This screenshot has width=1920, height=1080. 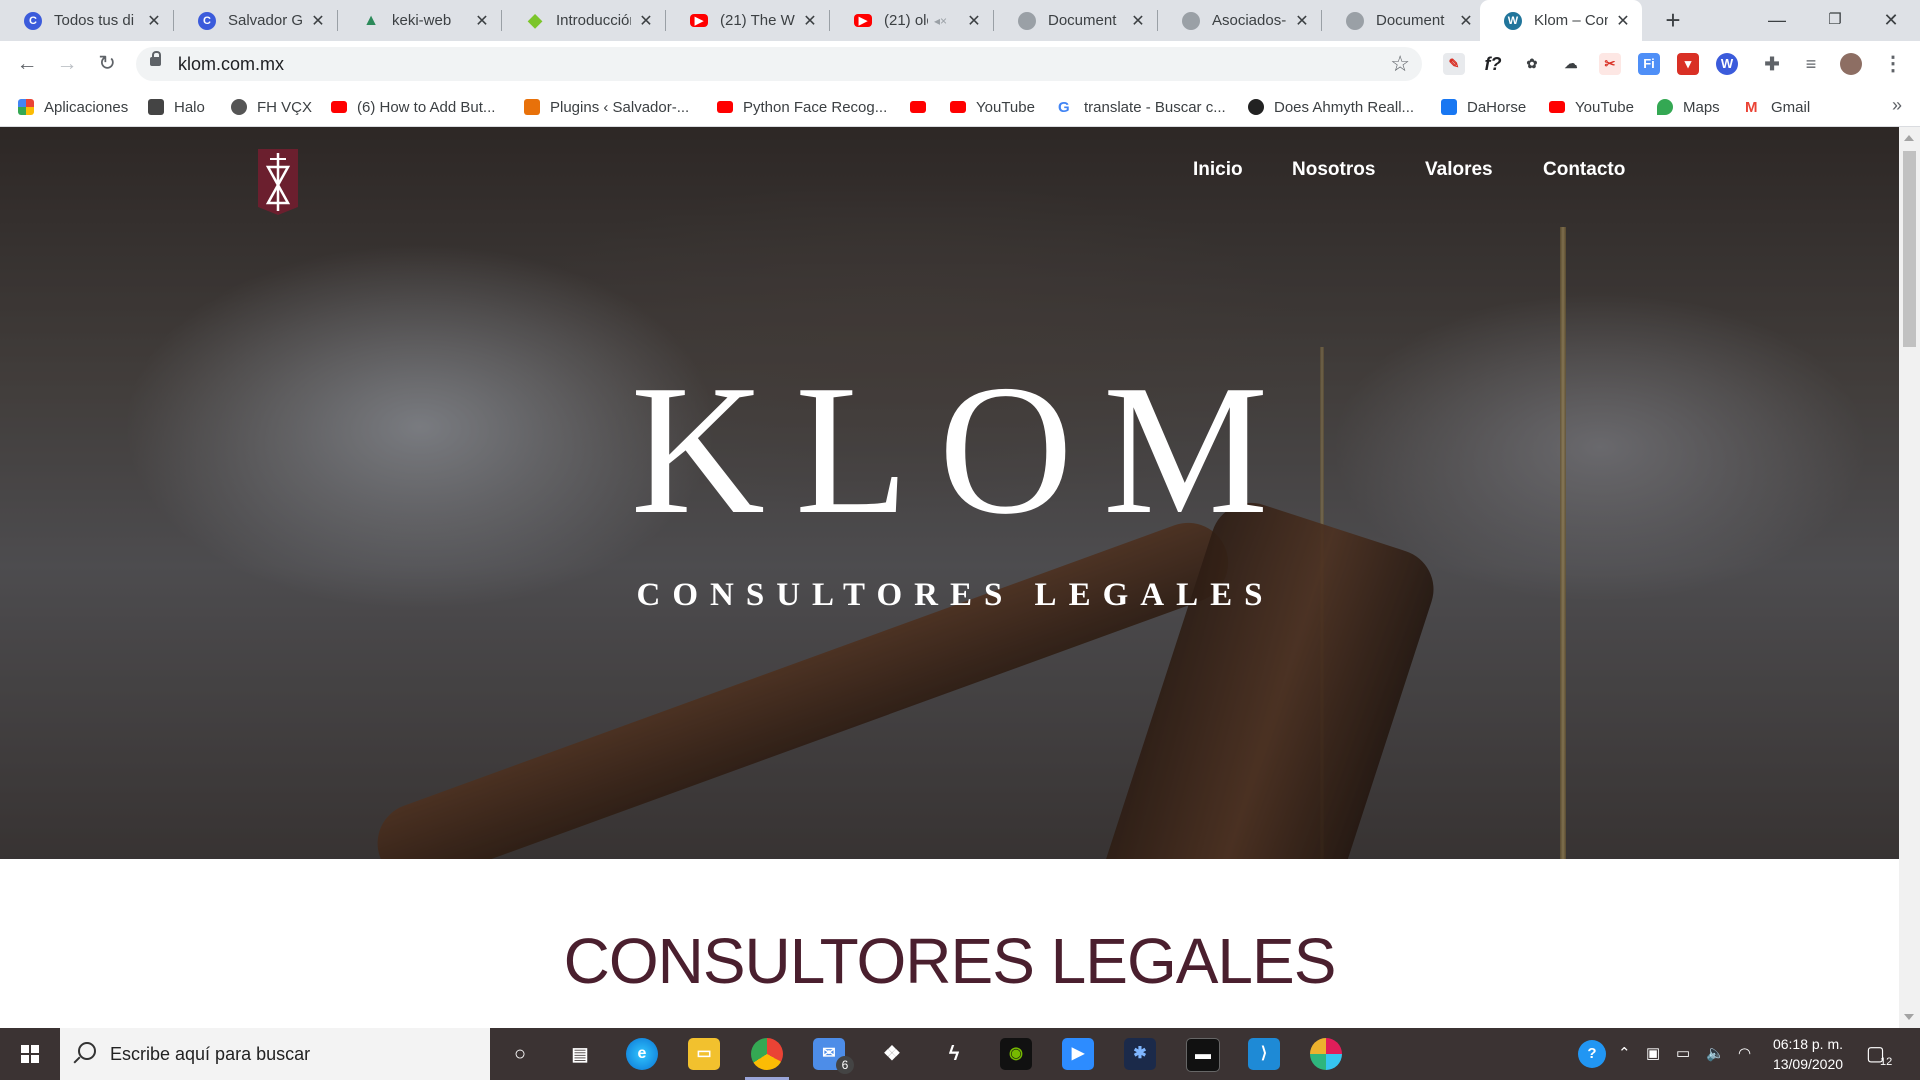 What do you see at coordinates (1532, 64) in the screenshot?
I see `extension-icon: ✿` at bounding box center [1532, 64].